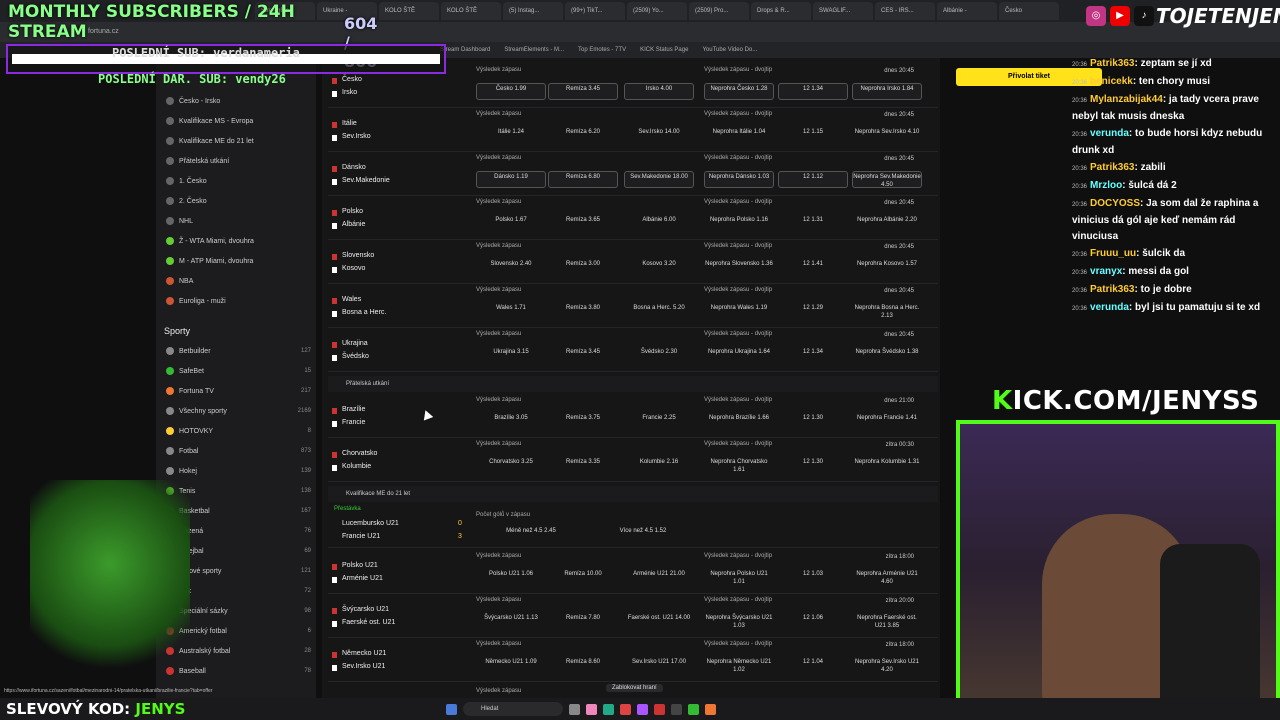 The image size is (1280, 720). I want to click on chat-username: vranyx, so click(1106, 271).